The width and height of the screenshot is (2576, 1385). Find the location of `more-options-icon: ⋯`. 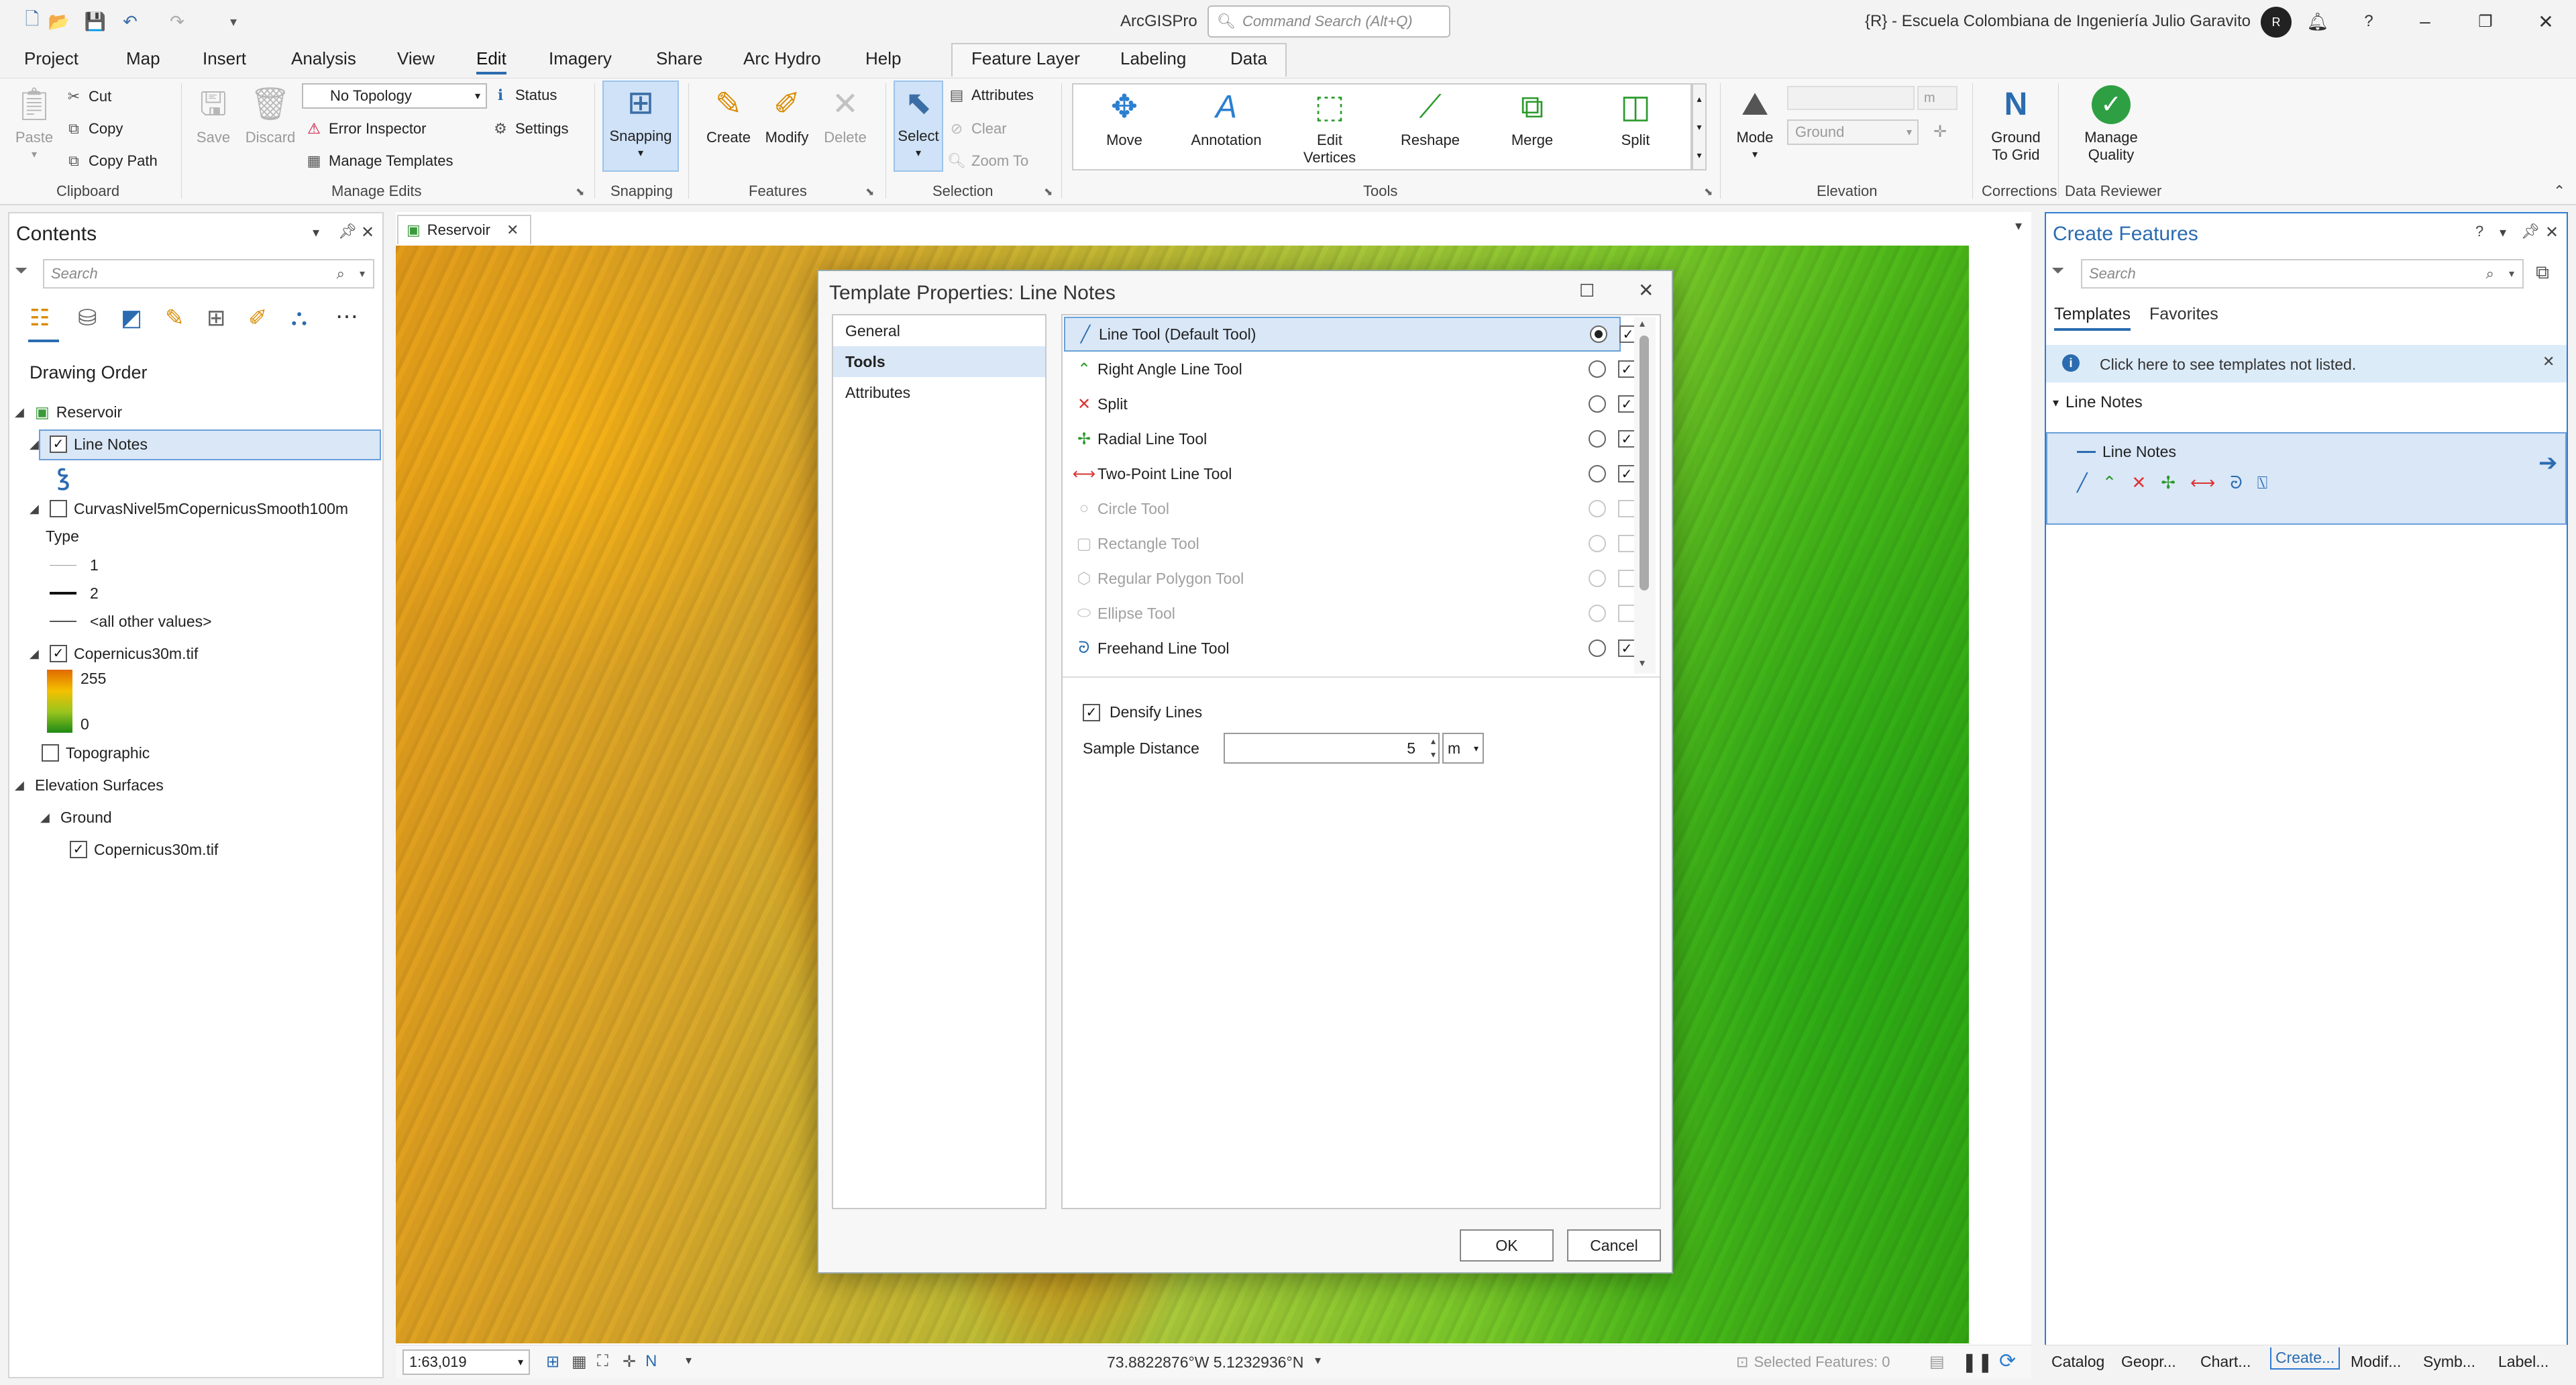

more-options-icon: ⋯ is located at coordinates (346, 316).